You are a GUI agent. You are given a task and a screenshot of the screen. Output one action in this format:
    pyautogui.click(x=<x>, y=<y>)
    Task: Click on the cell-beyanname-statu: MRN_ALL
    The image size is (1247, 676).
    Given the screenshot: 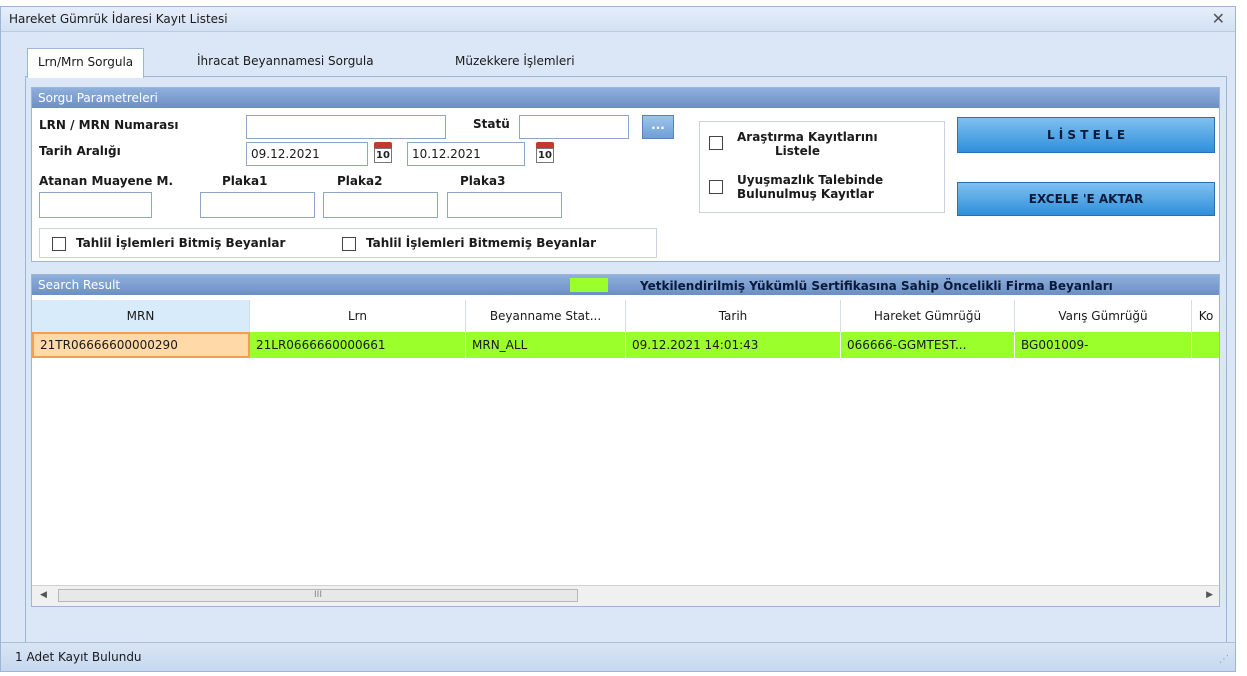 What is the action you would take?
    pyautogui.click(x=546, y=345)
    